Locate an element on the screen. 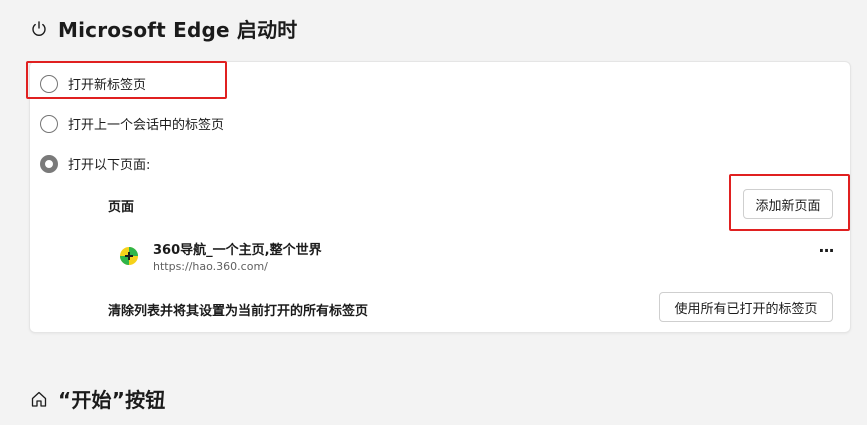 The width and height of the screenshot is (867, 425). startup-section-header: Microsoft Edge 启动时 is located at coordinates (164, 28).